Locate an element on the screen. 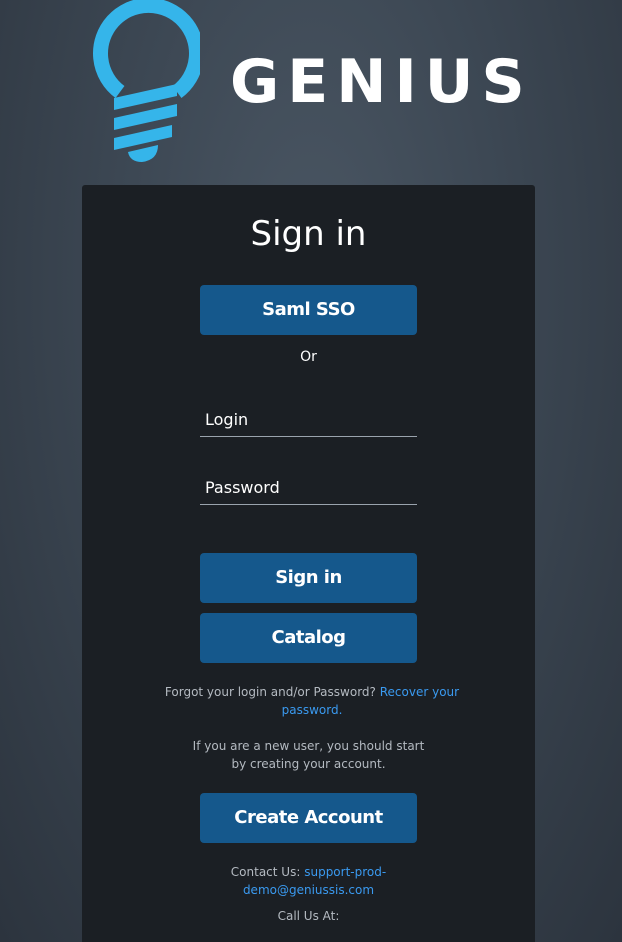 The image size is (622, 942). brand-logo: GENIUS is located at coordinates (315, 85).